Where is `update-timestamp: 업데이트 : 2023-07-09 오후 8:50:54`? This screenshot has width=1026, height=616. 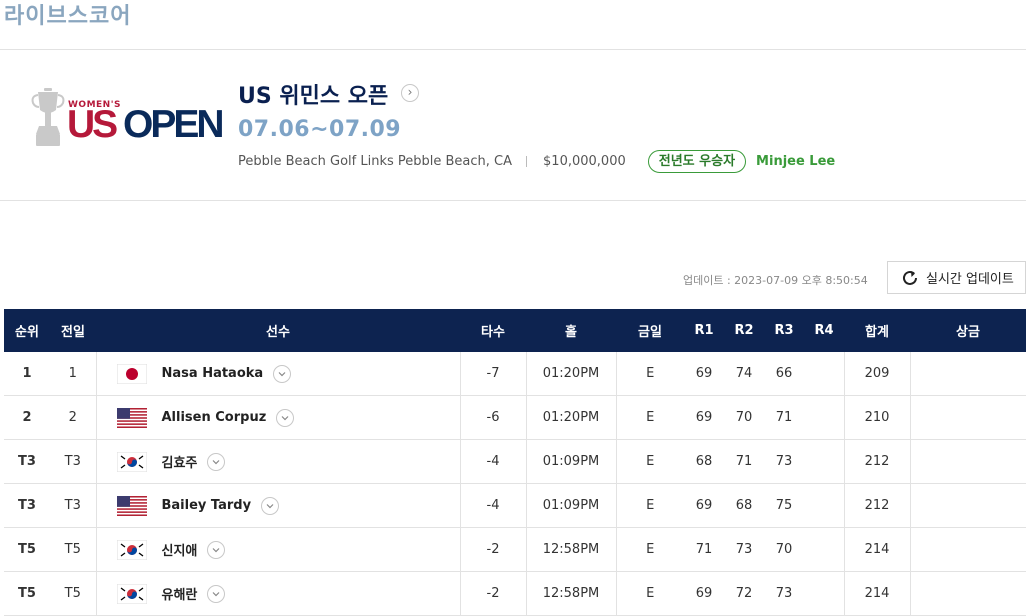
update-timestamp: 업데이트 : 2023-07-09 오후 8:50:54 is located at coordinates (775, 280).